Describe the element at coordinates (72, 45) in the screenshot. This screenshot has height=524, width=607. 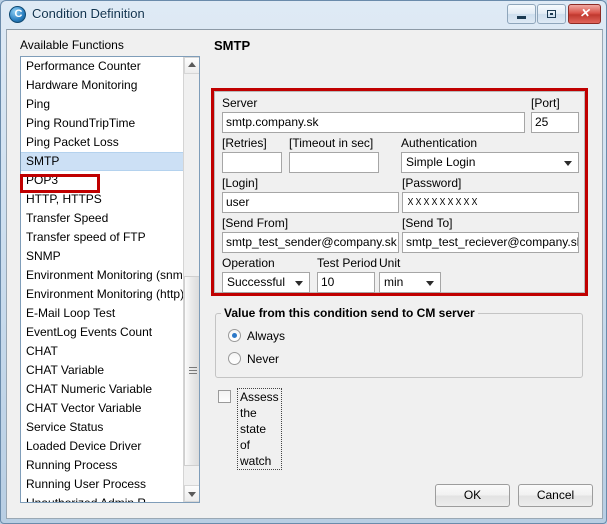
I see `available-functions-label: Available Functions` at that location.